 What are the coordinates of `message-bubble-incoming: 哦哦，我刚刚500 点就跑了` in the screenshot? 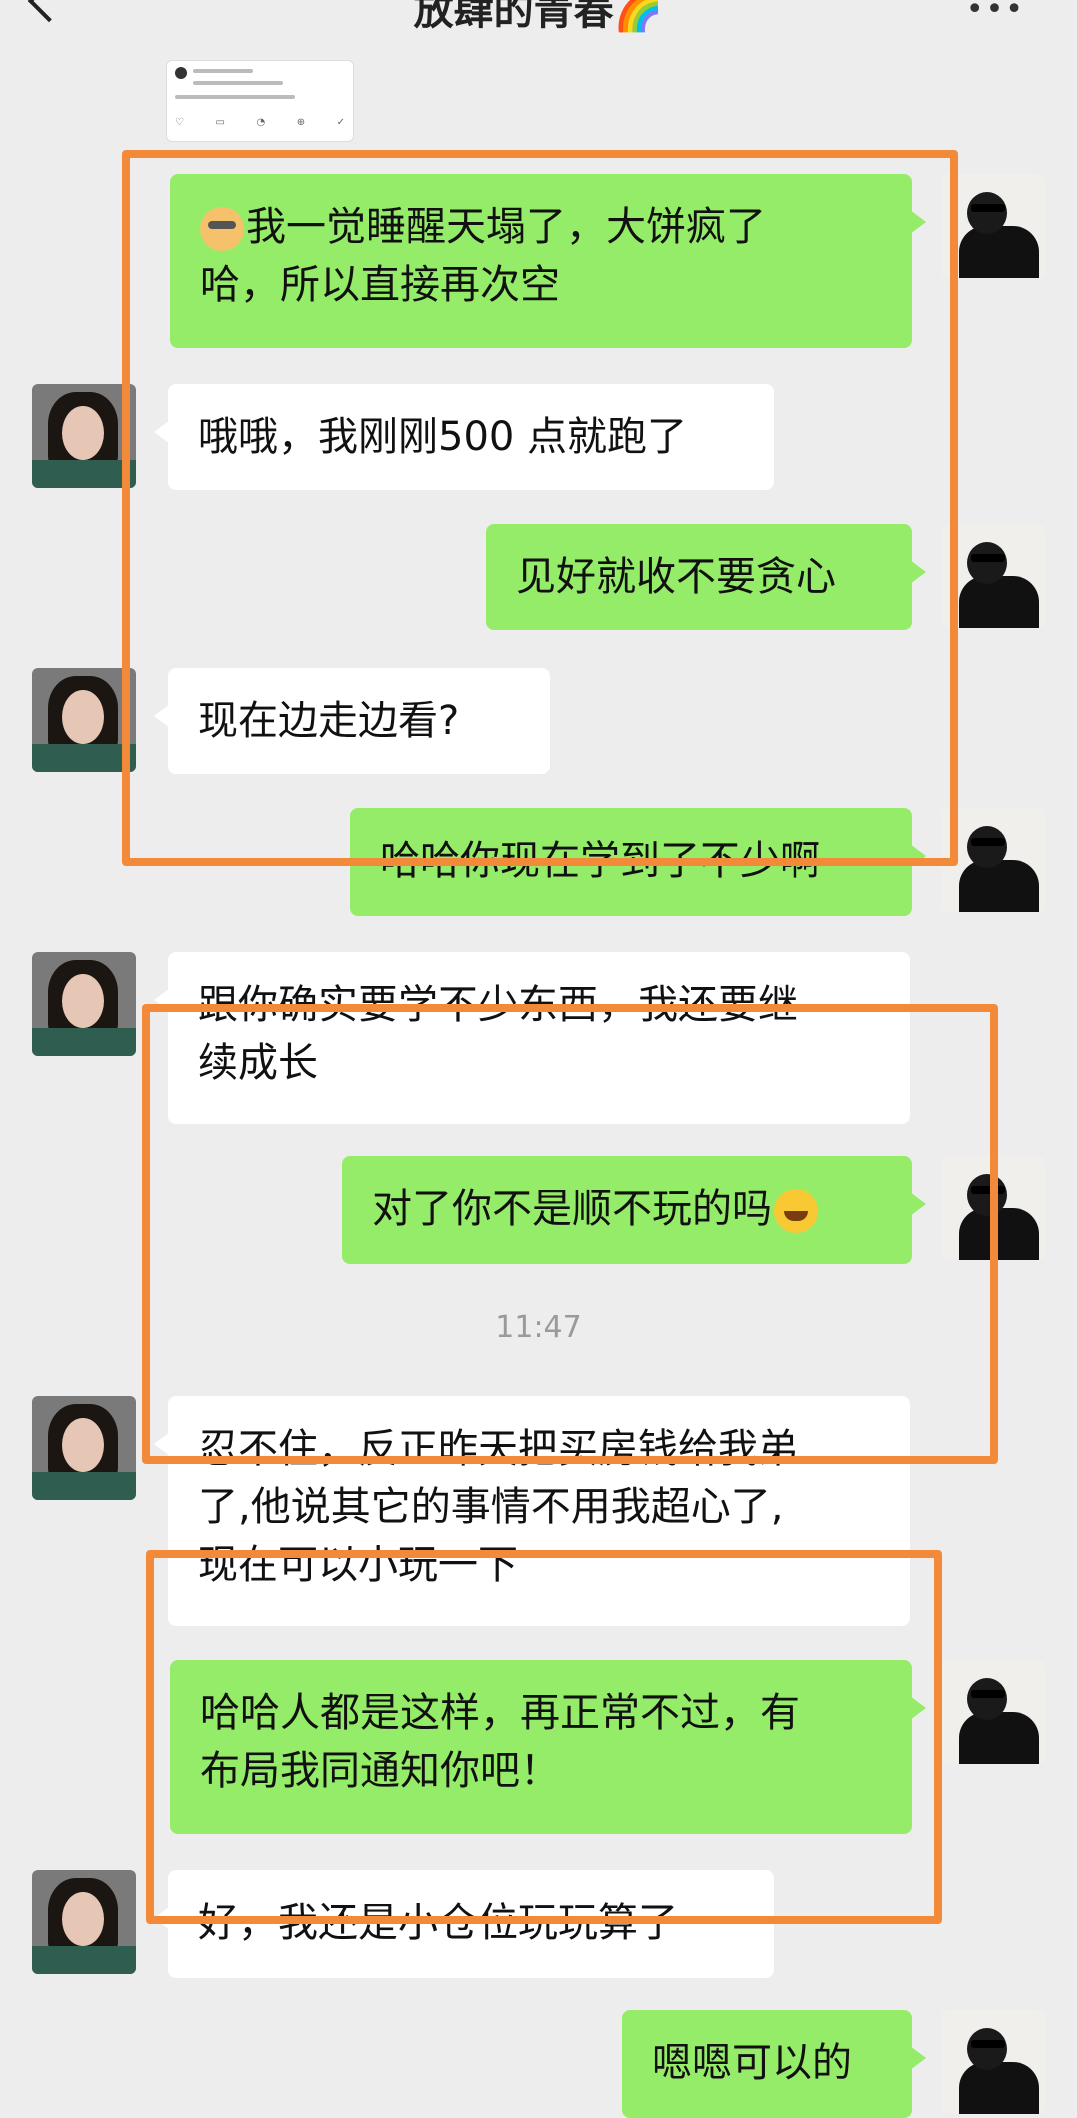 It's located at (464, 437).